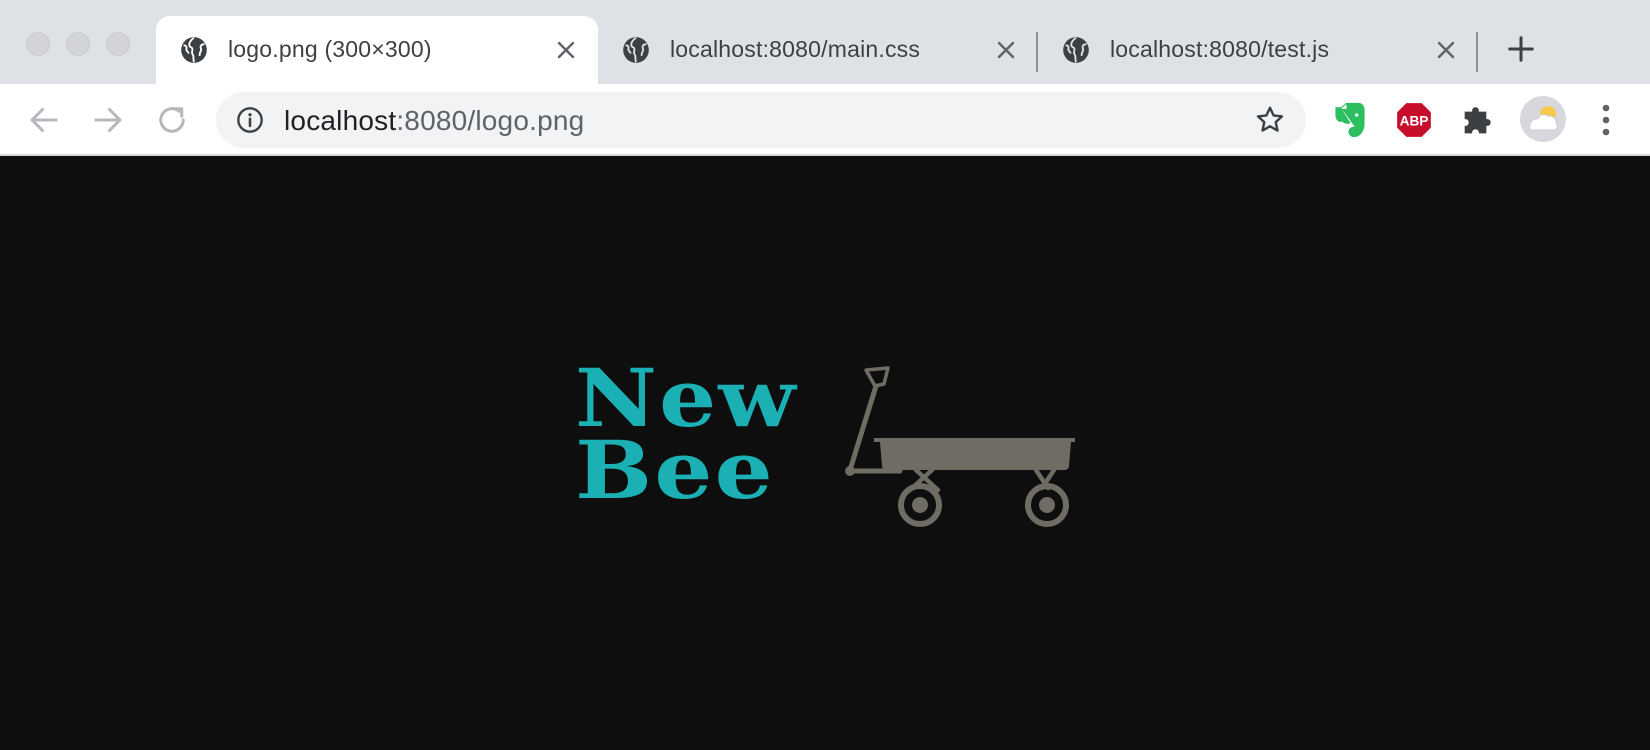 The width and height of the screenshot is (1650, 750). I want to click on info-icon, so click(250, 120).